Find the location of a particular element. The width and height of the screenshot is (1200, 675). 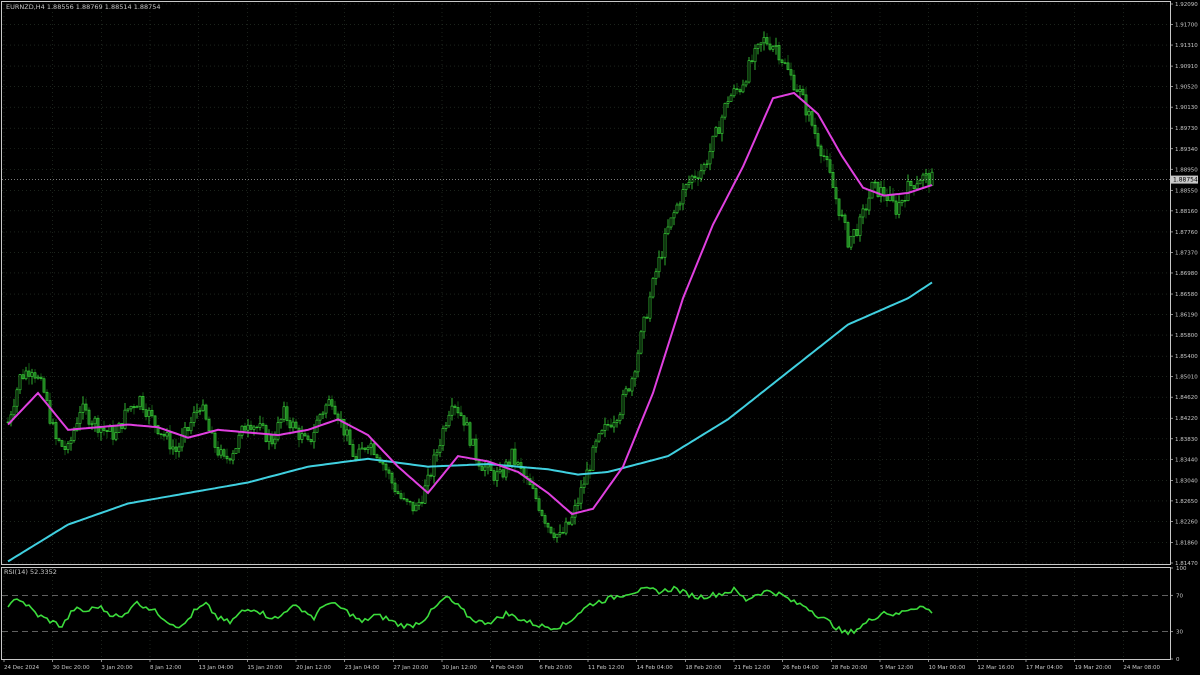

price-tick-label: 1.82650 is located at coordinates (1186, 502).